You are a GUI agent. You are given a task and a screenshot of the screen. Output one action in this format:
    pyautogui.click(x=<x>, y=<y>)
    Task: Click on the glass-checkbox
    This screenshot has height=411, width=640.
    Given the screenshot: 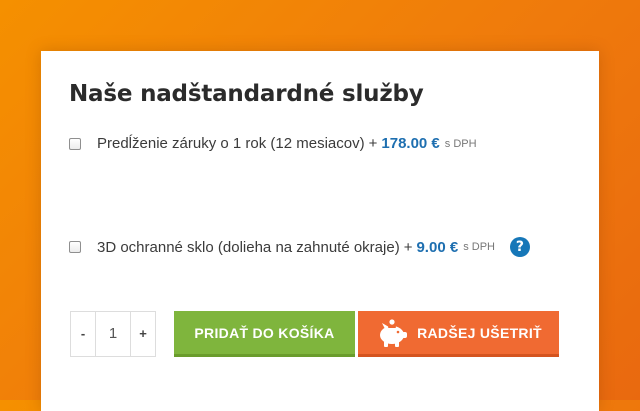 What is the action you would take?
    pyautogui.click(x=75, y=247)
    